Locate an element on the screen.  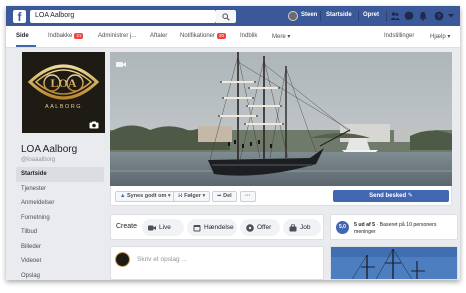
photo-preview is located at coordinates (394, 263).